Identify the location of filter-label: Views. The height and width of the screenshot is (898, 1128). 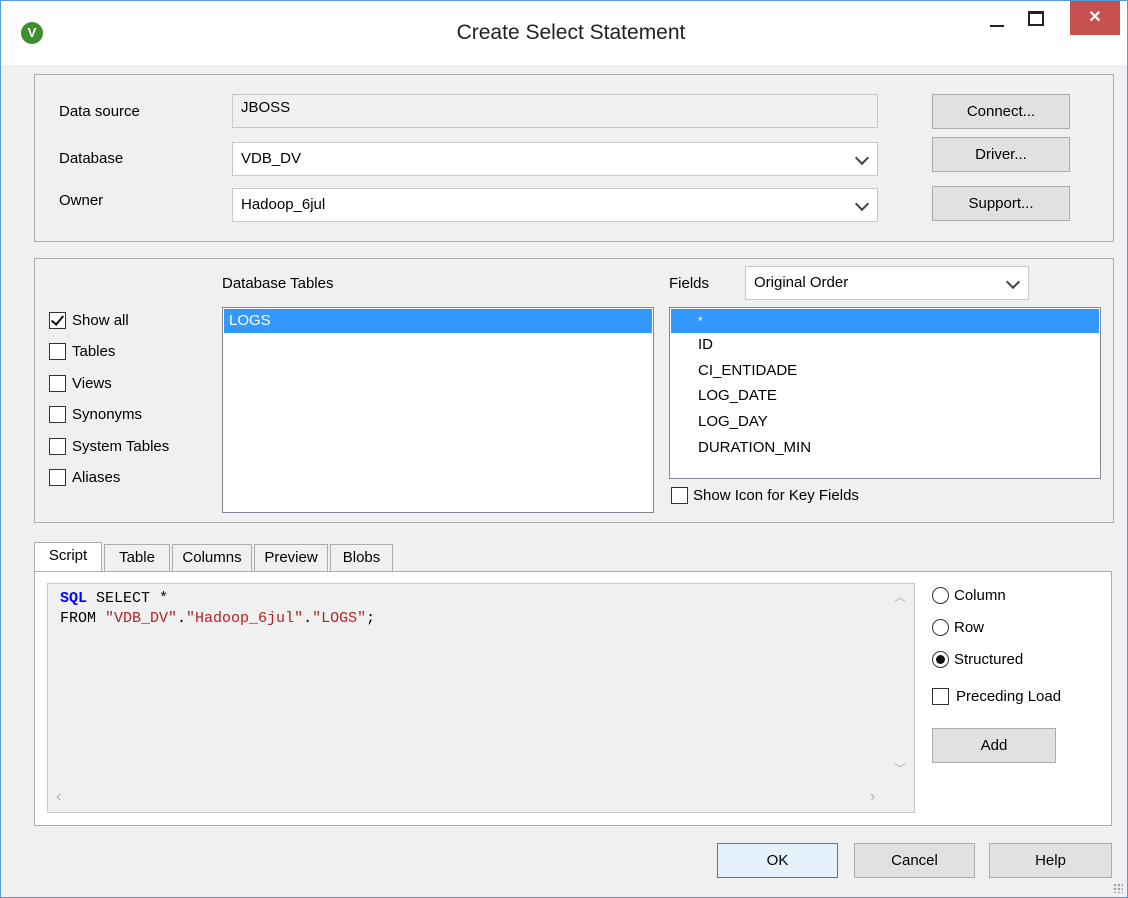
(92, 383).